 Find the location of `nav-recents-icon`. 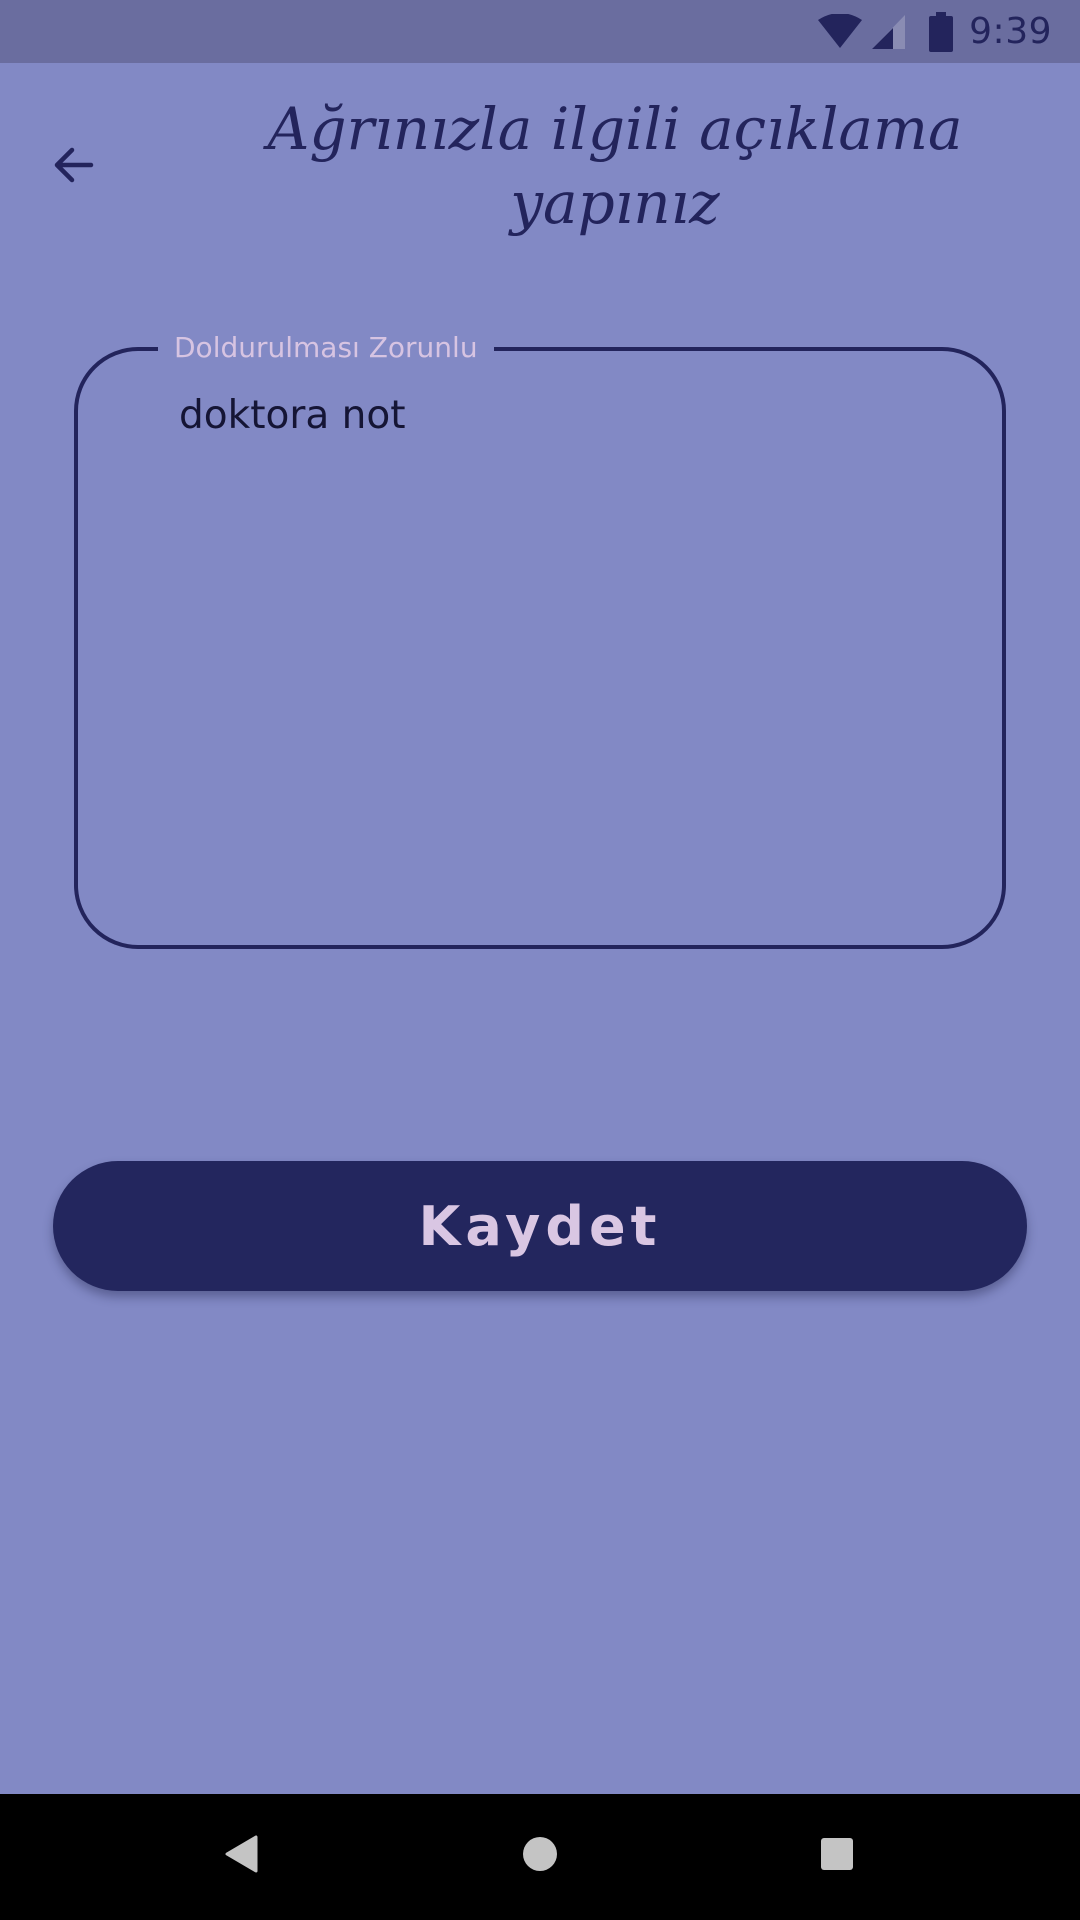

nav-recents-icon is located at coordinates (837, 1856).